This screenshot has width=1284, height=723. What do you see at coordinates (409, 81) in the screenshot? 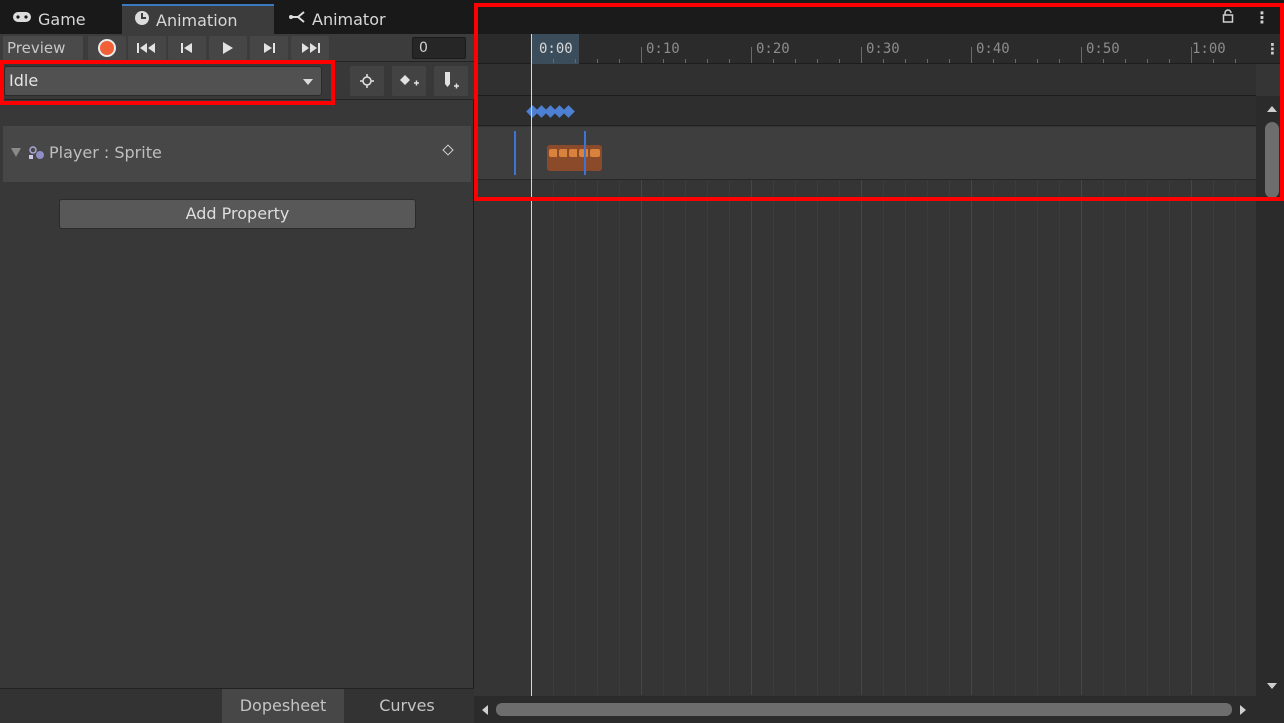
I see `add-keyframe-button` at bounding box center [409, 81].